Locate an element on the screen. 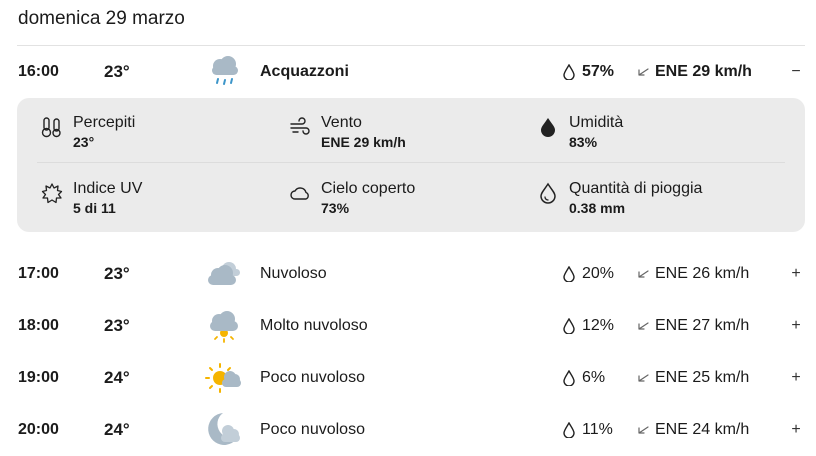 This screenshot has height=456, width=816. hour-time: 18:00 is located at coordinates (38, 325).